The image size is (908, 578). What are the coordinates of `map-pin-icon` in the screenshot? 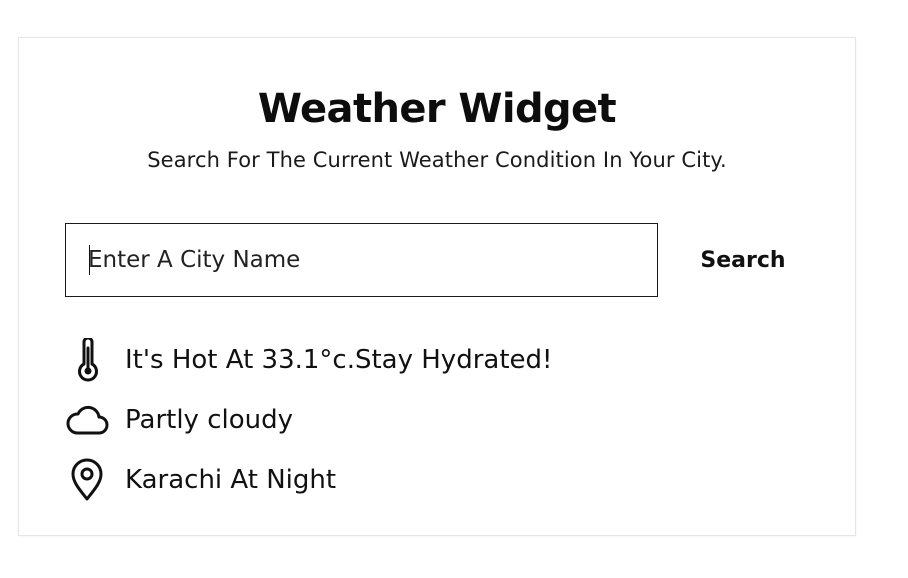 It's located at (87, 480).